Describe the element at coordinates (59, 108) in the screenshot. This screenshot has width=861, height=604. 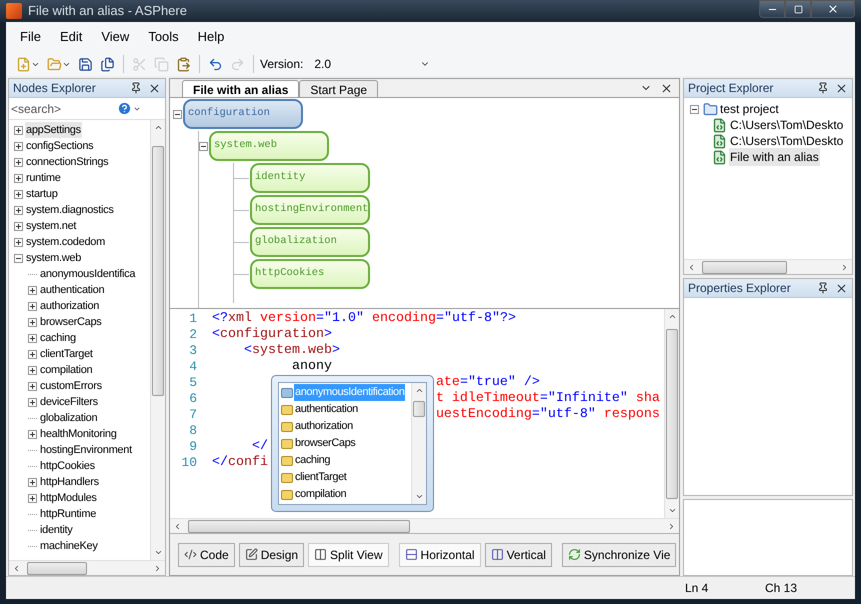
I see `search-field: <search>` at that location.